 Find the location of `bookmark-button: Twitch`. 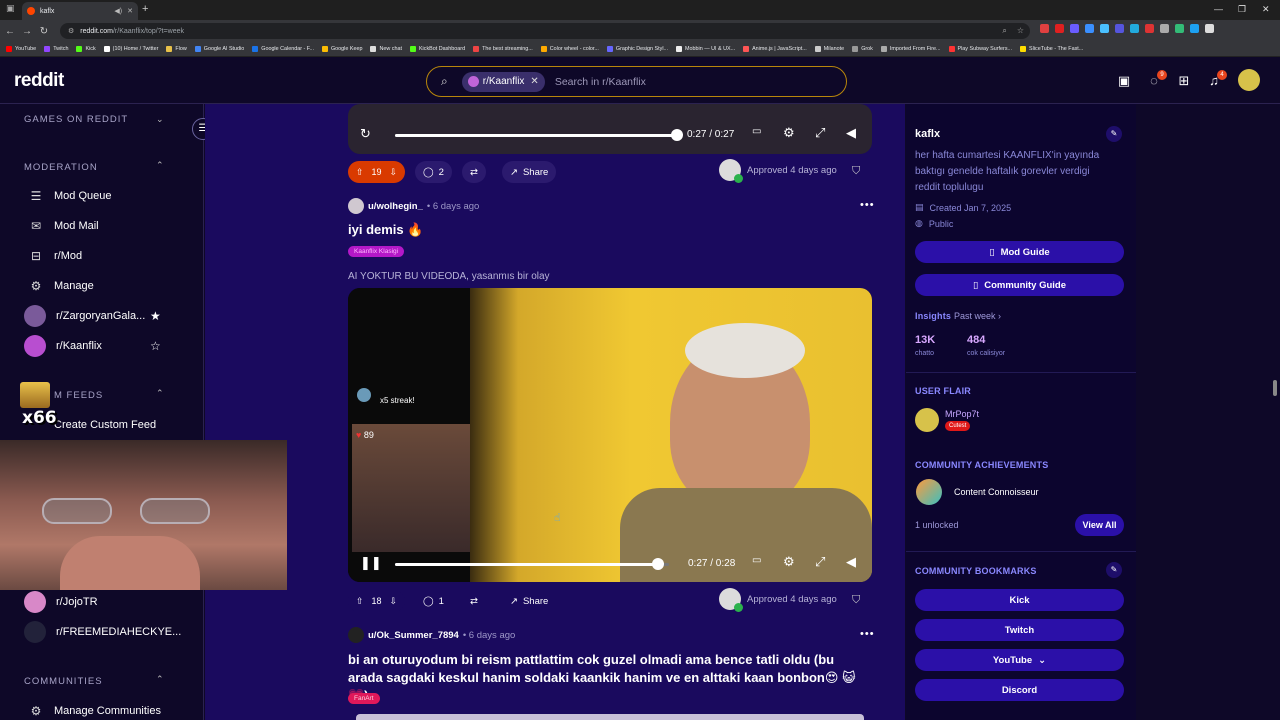

bookmark-button: Twitch is located at coordinates (1019, 630).